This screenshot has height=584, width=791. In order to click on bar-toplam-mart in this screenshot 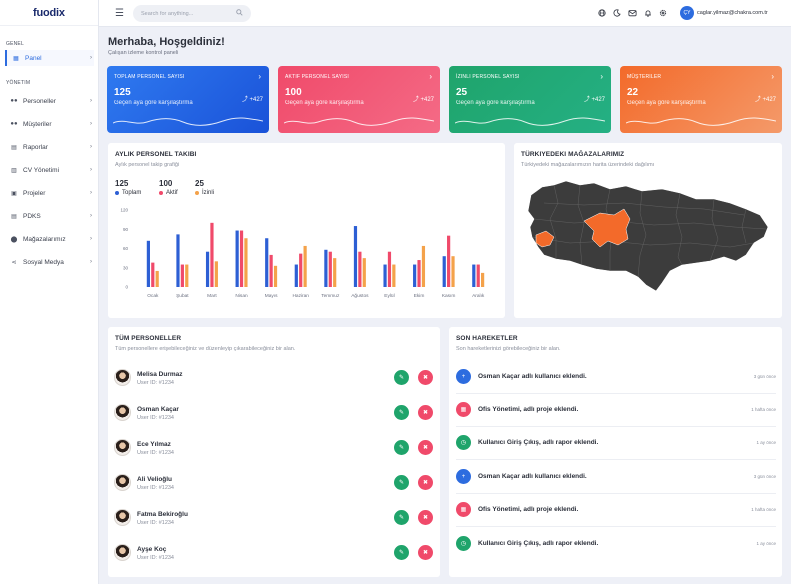, I will do `click(207, 269)`.